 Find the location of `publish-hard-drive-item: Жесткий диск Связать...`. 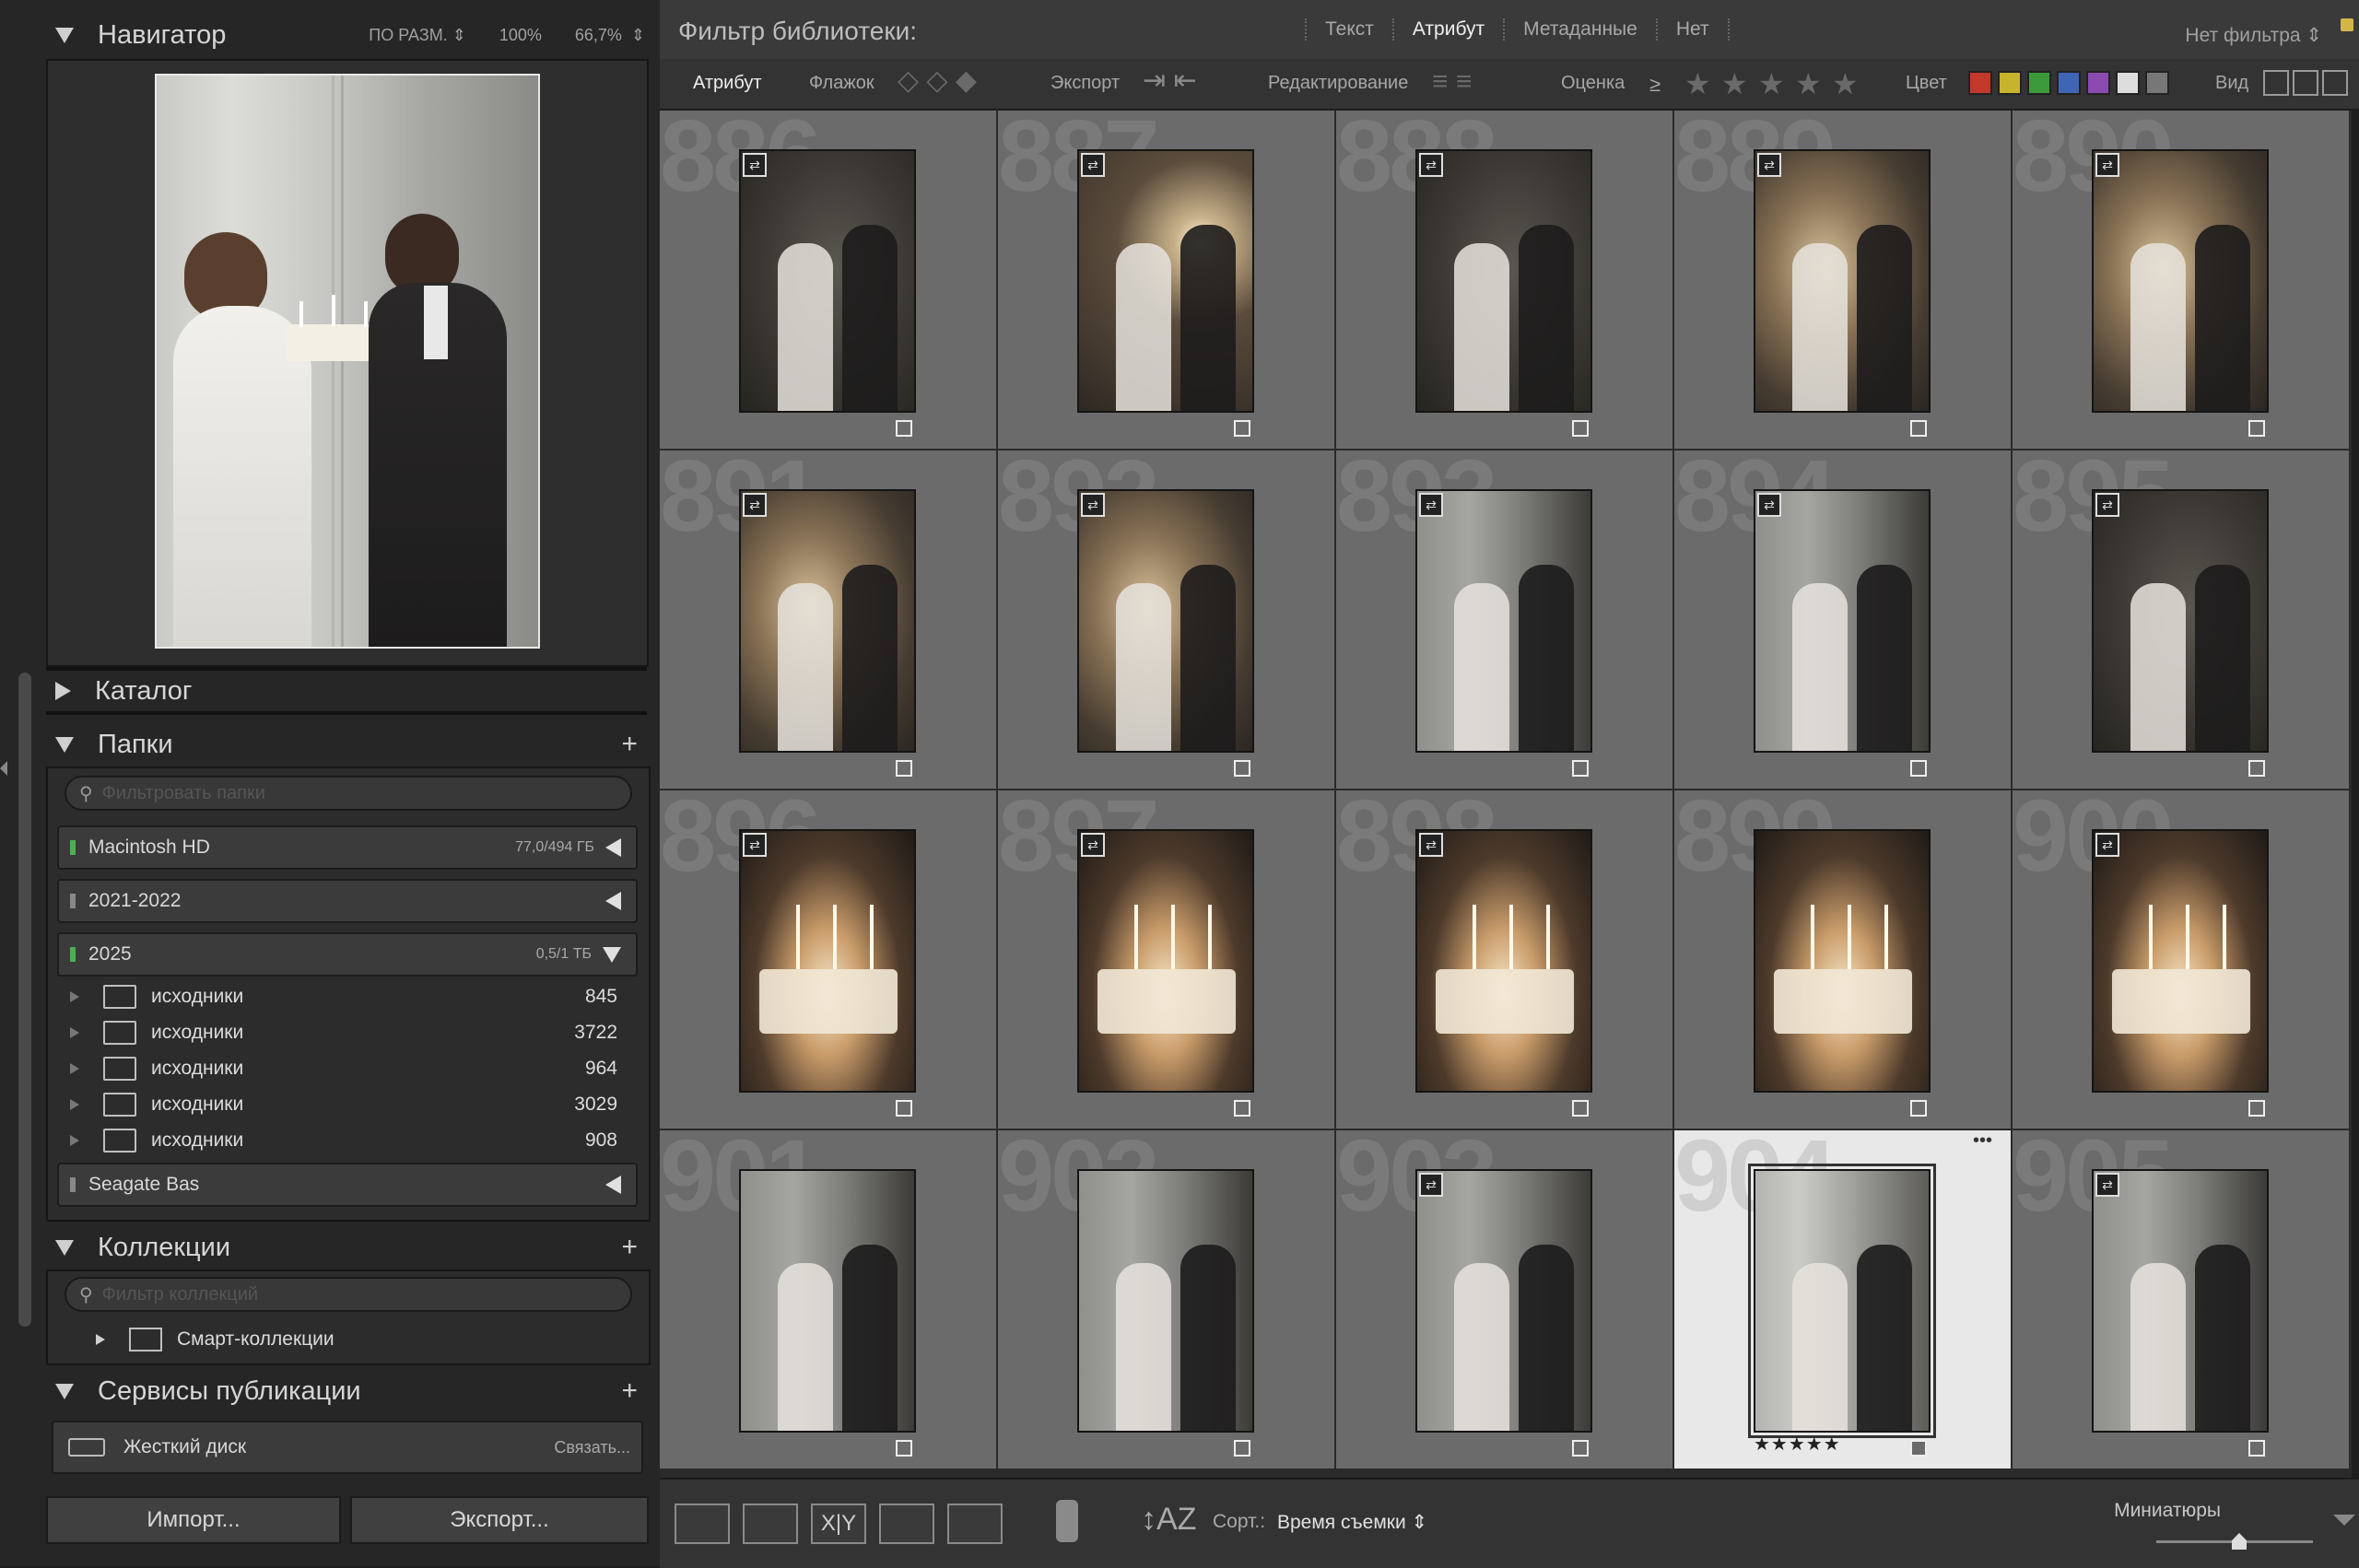

publish-hard-drive-item: Жесткий диск Связать... is located at coordinates (347, 1447).